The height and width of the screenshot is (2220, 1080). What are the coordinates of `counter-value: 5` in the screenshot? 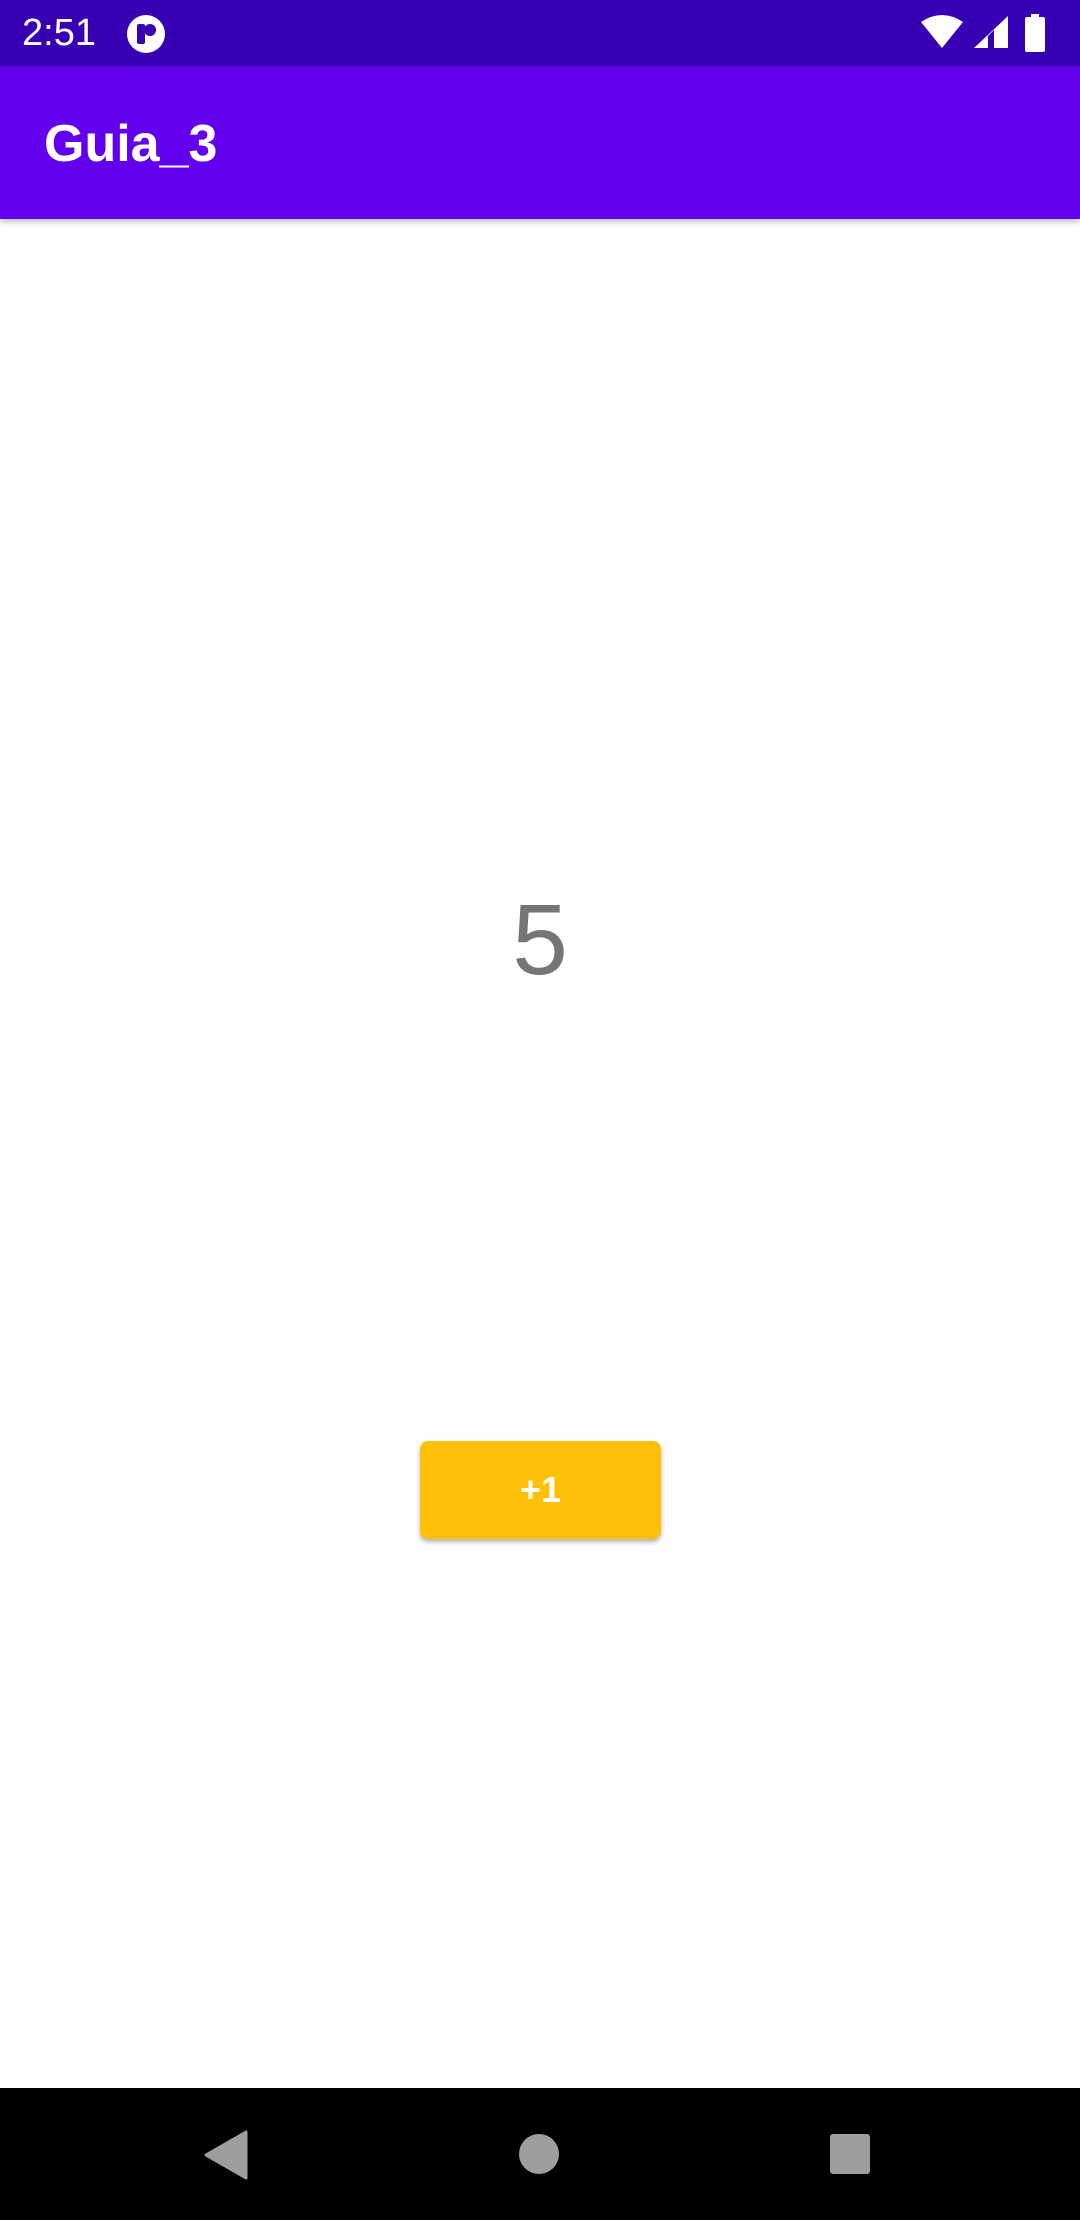 It's located at (540, 940).